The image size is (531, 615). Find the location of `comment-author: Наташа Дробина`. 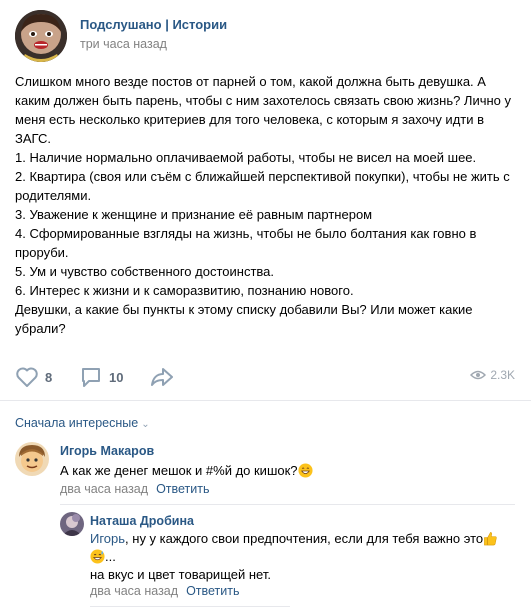

comment-author: Наташа Дробина is located at coordinates (142, 521).